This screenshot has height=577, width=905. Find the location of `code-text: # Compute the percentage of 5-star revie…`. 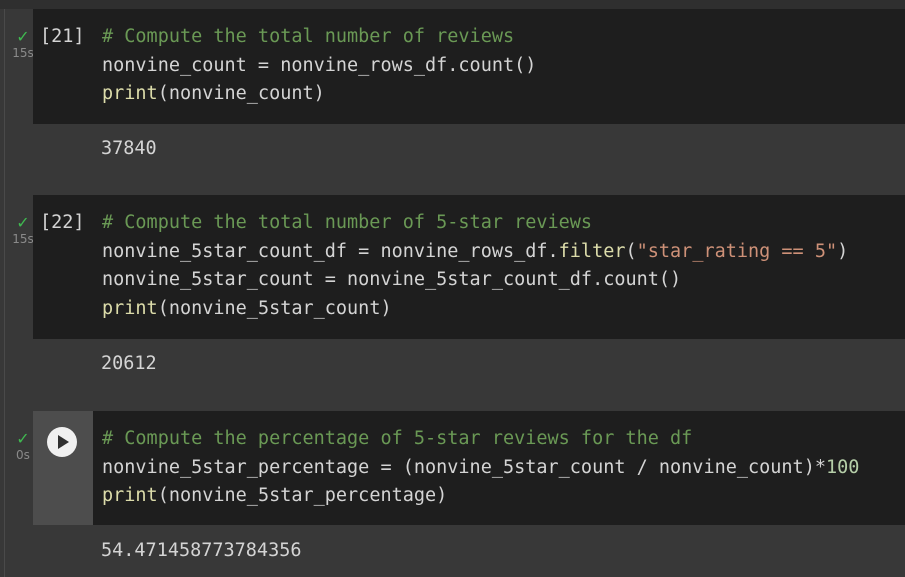

code-text: # Compute the percentage of 5-star revie… is located at coordinates (480, 468).